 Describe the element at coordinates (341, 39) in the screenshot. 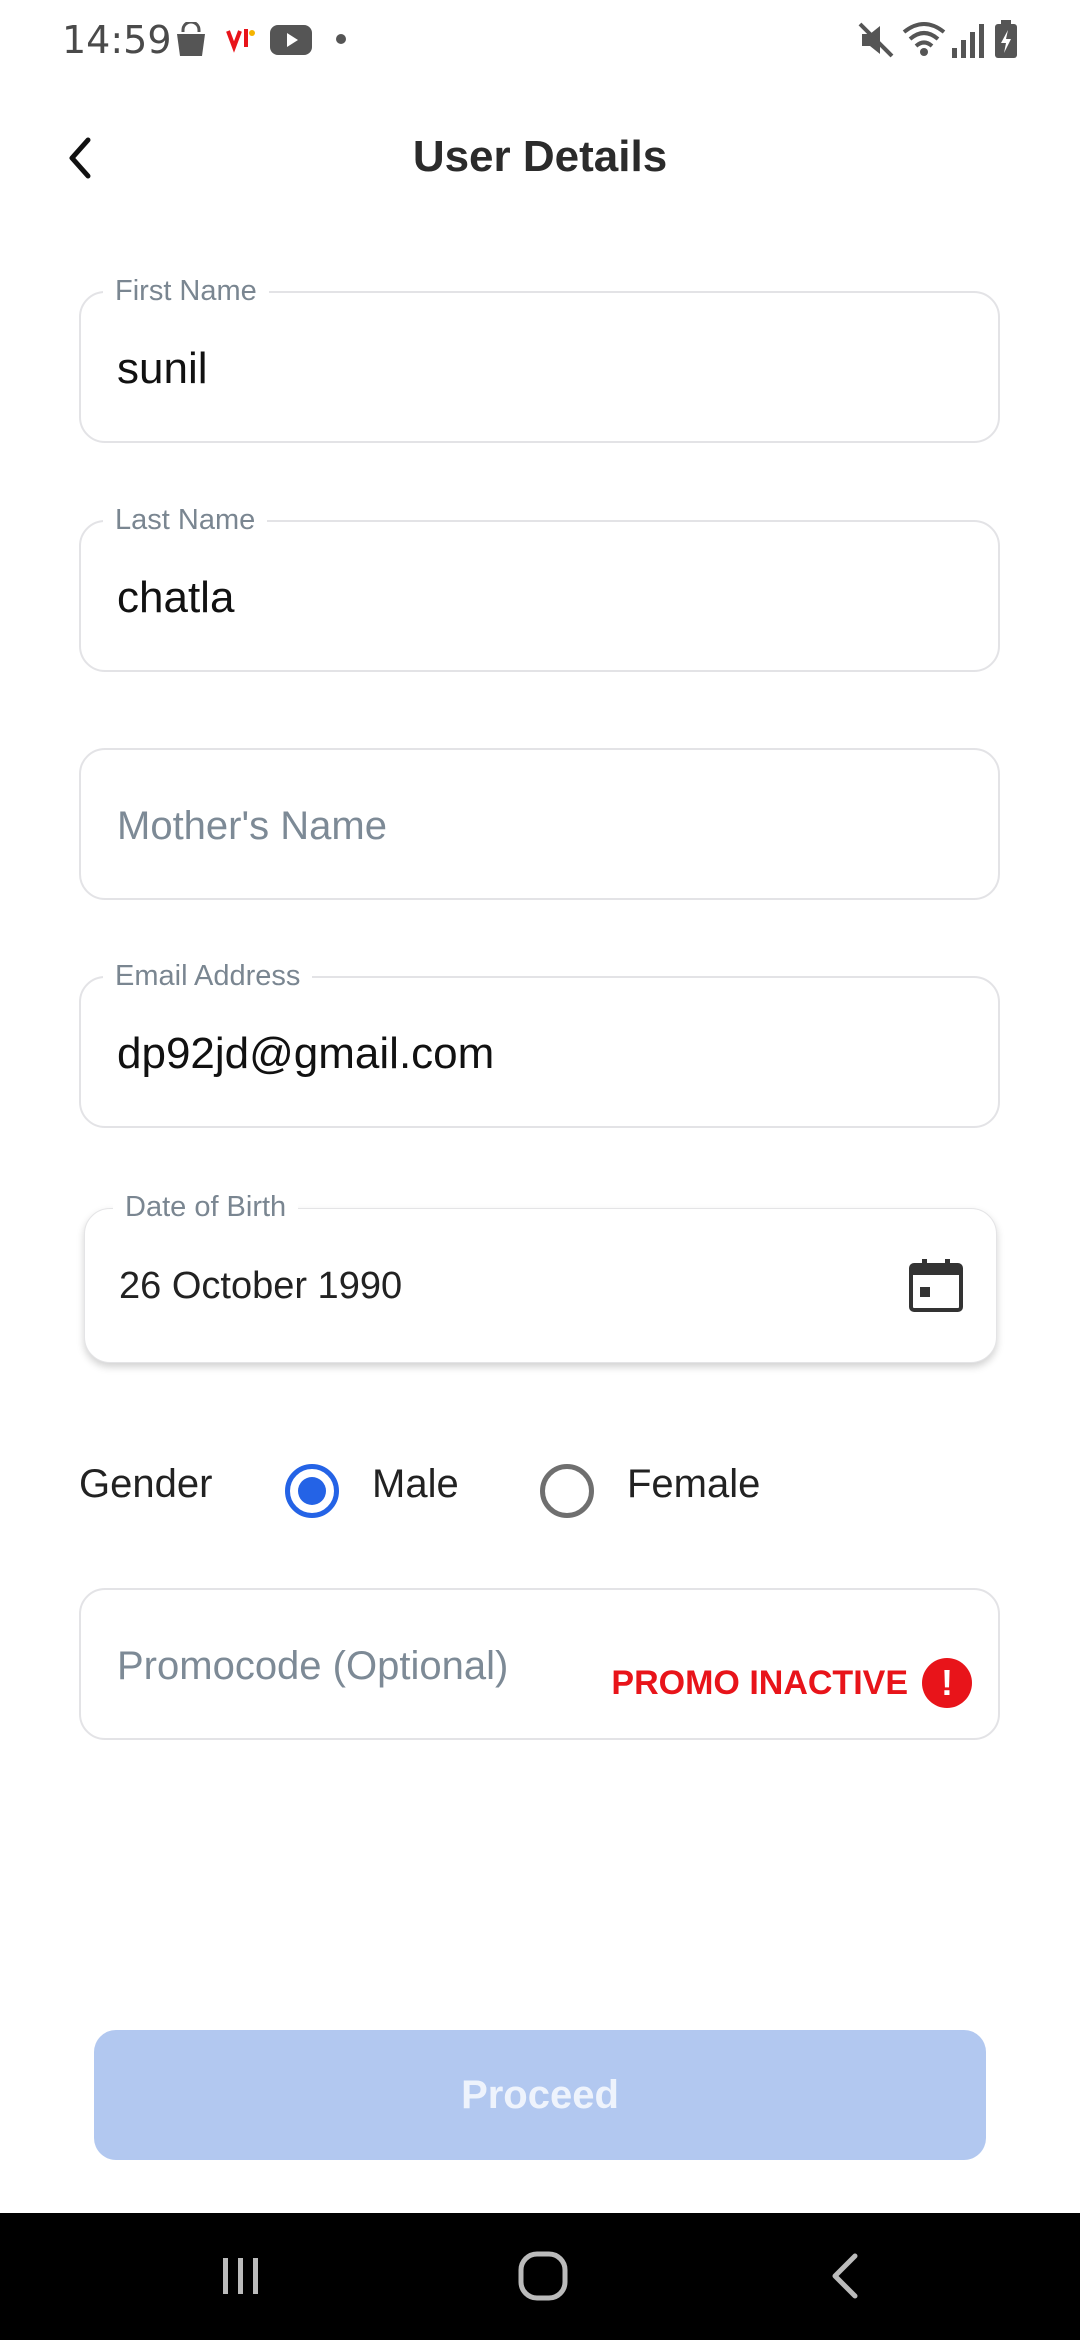

I see `notification-dot-icon` at that location.